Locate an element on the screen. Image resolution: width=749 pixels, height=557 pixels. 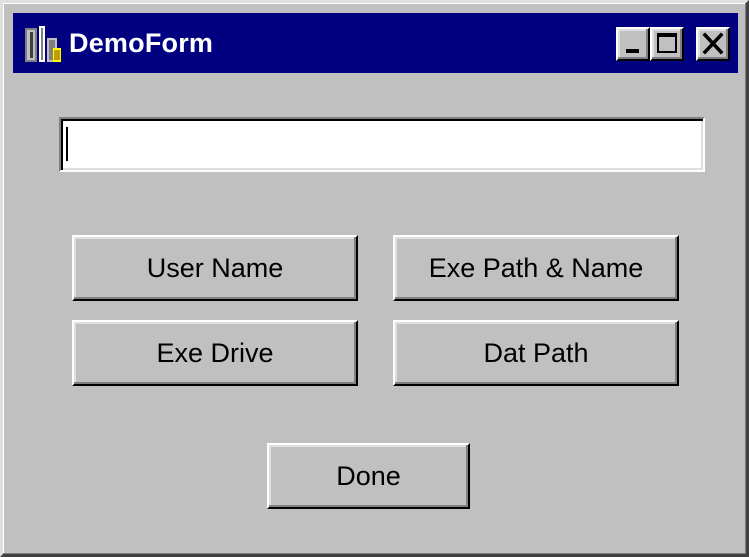
dat-path-button: Dat Path is located at coordinates (536, 353).